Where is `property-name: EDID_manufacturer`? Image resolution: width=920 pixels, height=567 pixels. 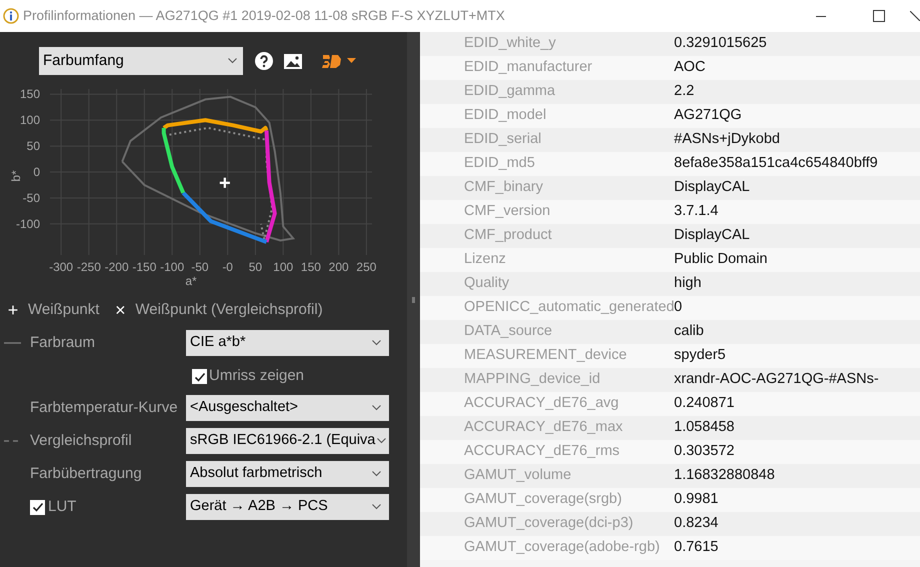 property-name: EDID_manufacturer is located at coordinates (528, 68).